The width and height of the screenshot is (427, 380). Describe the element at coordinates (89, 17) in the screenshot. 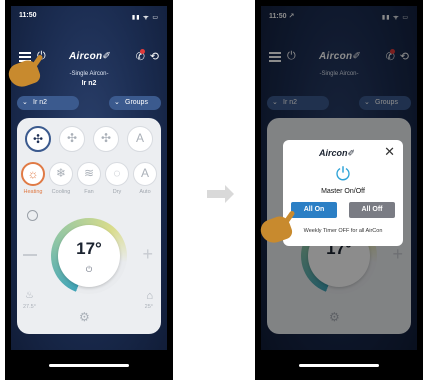

I see `status-bar: 11:50 ▮▮ ᯤ ▭` at that location.